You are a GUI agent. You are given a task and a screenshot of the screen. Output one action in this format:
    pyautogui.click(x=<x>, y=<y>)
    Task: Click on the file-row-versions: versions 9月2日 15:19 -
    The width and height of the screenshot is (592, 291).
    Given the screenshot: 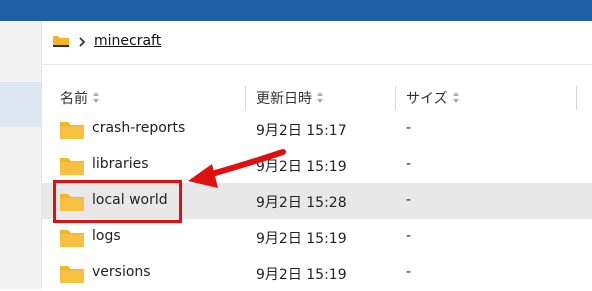 What is the action you would take?
    pyautogui.click(x=317, y=273)
    